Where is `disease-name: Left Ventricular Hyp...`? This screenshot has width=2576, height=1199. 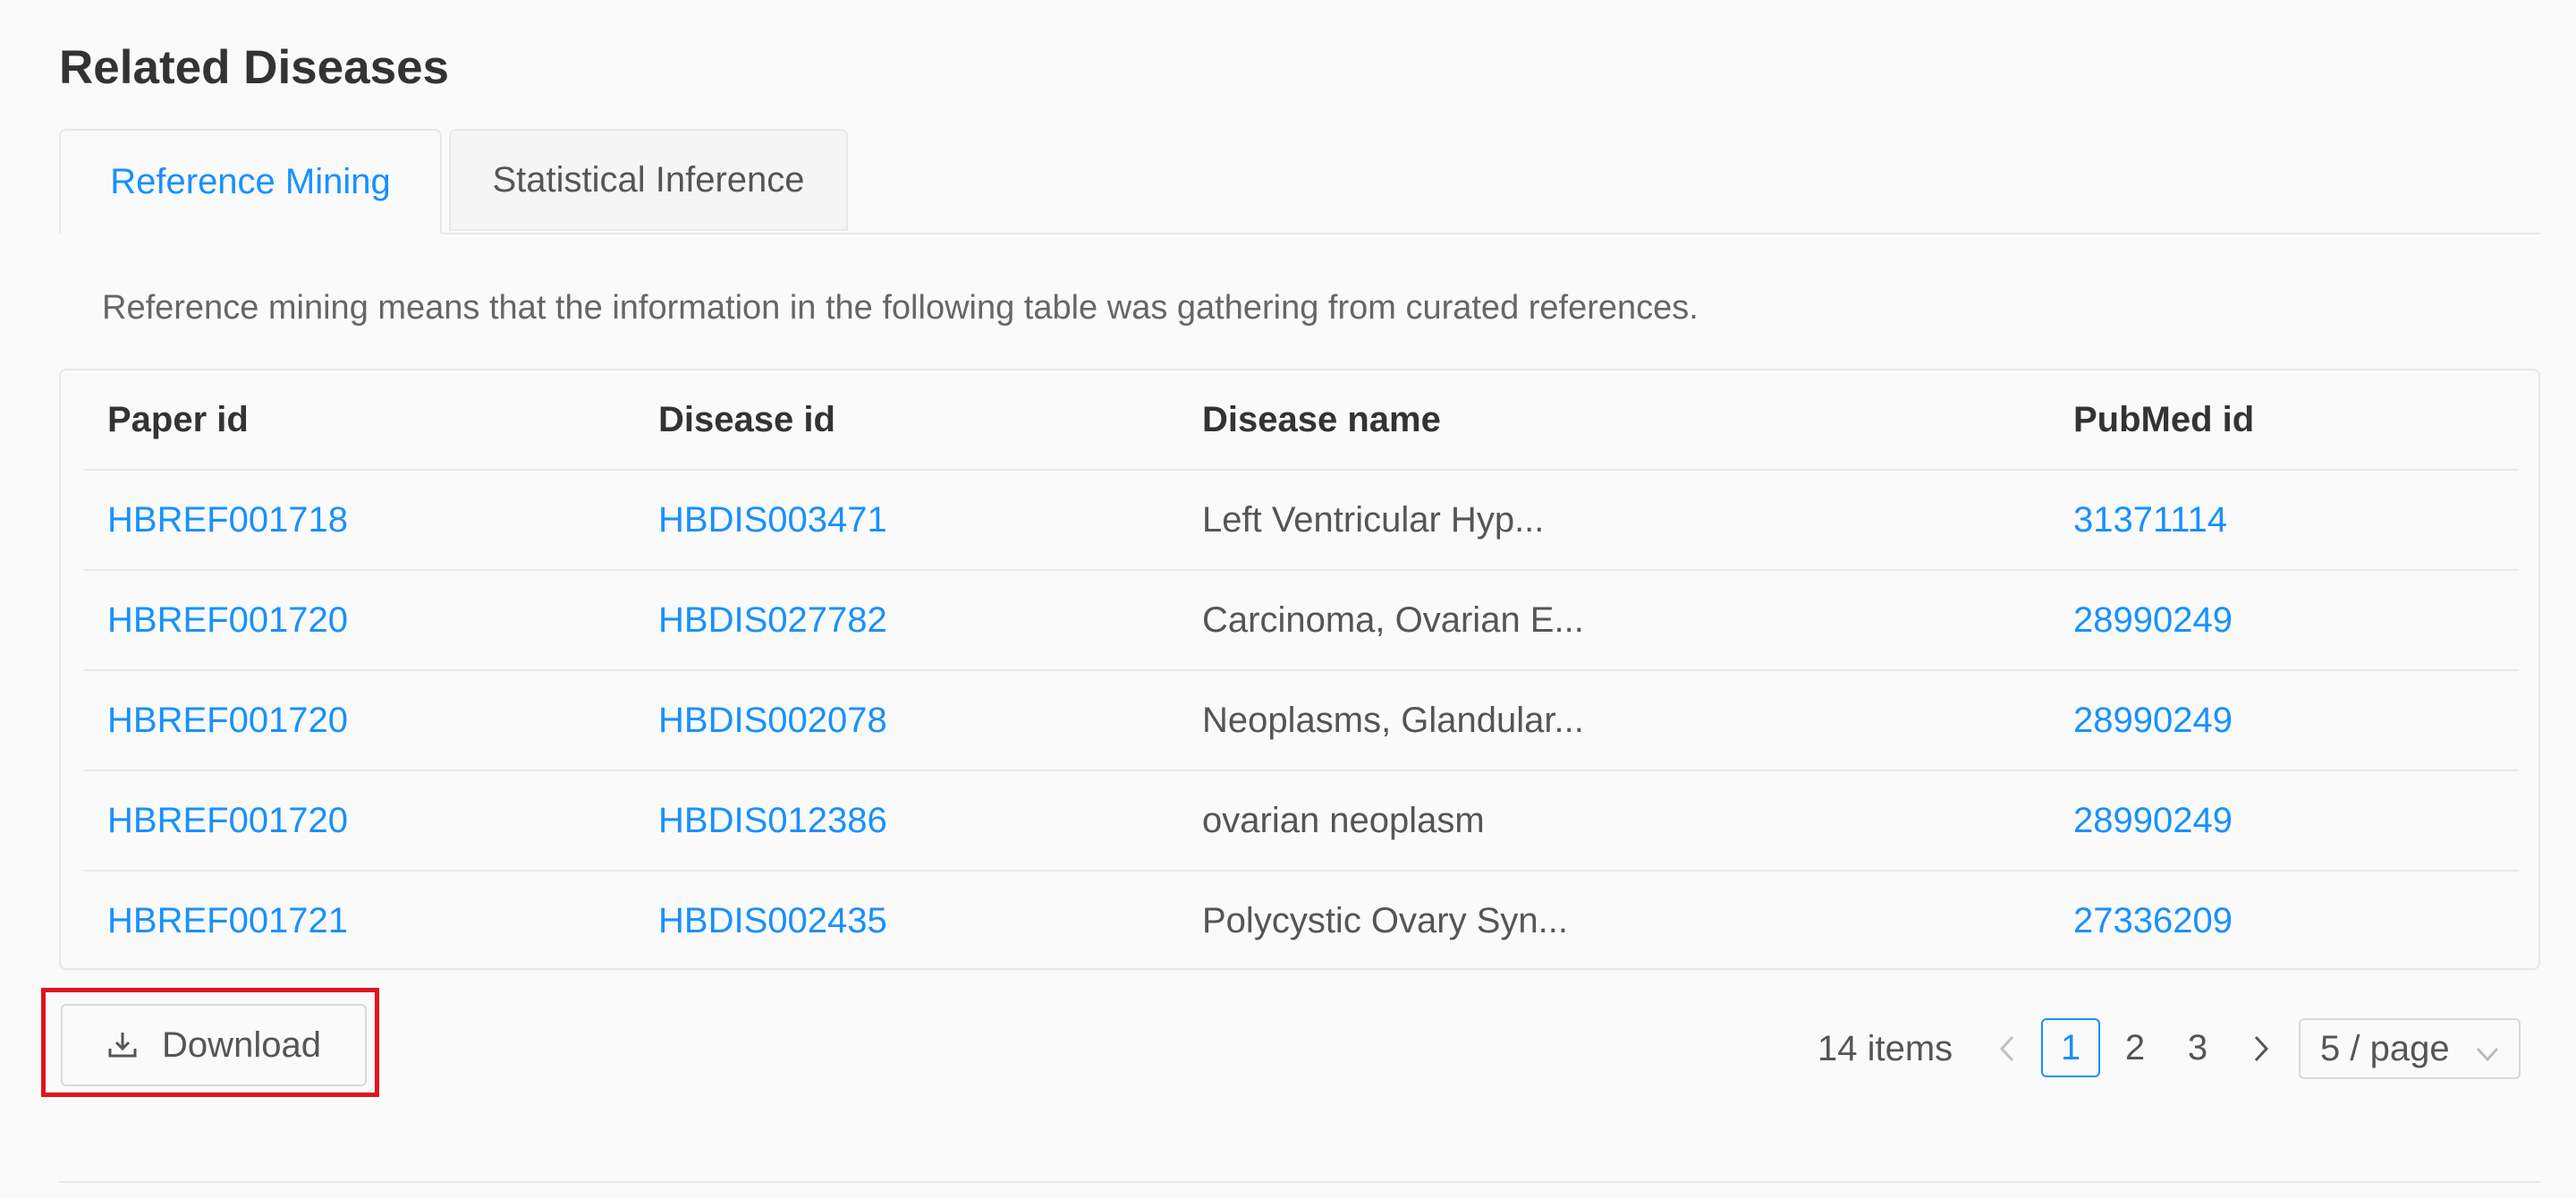
disease-name: Left Ventricular Hyp... is located at coordinates (1373, 519).